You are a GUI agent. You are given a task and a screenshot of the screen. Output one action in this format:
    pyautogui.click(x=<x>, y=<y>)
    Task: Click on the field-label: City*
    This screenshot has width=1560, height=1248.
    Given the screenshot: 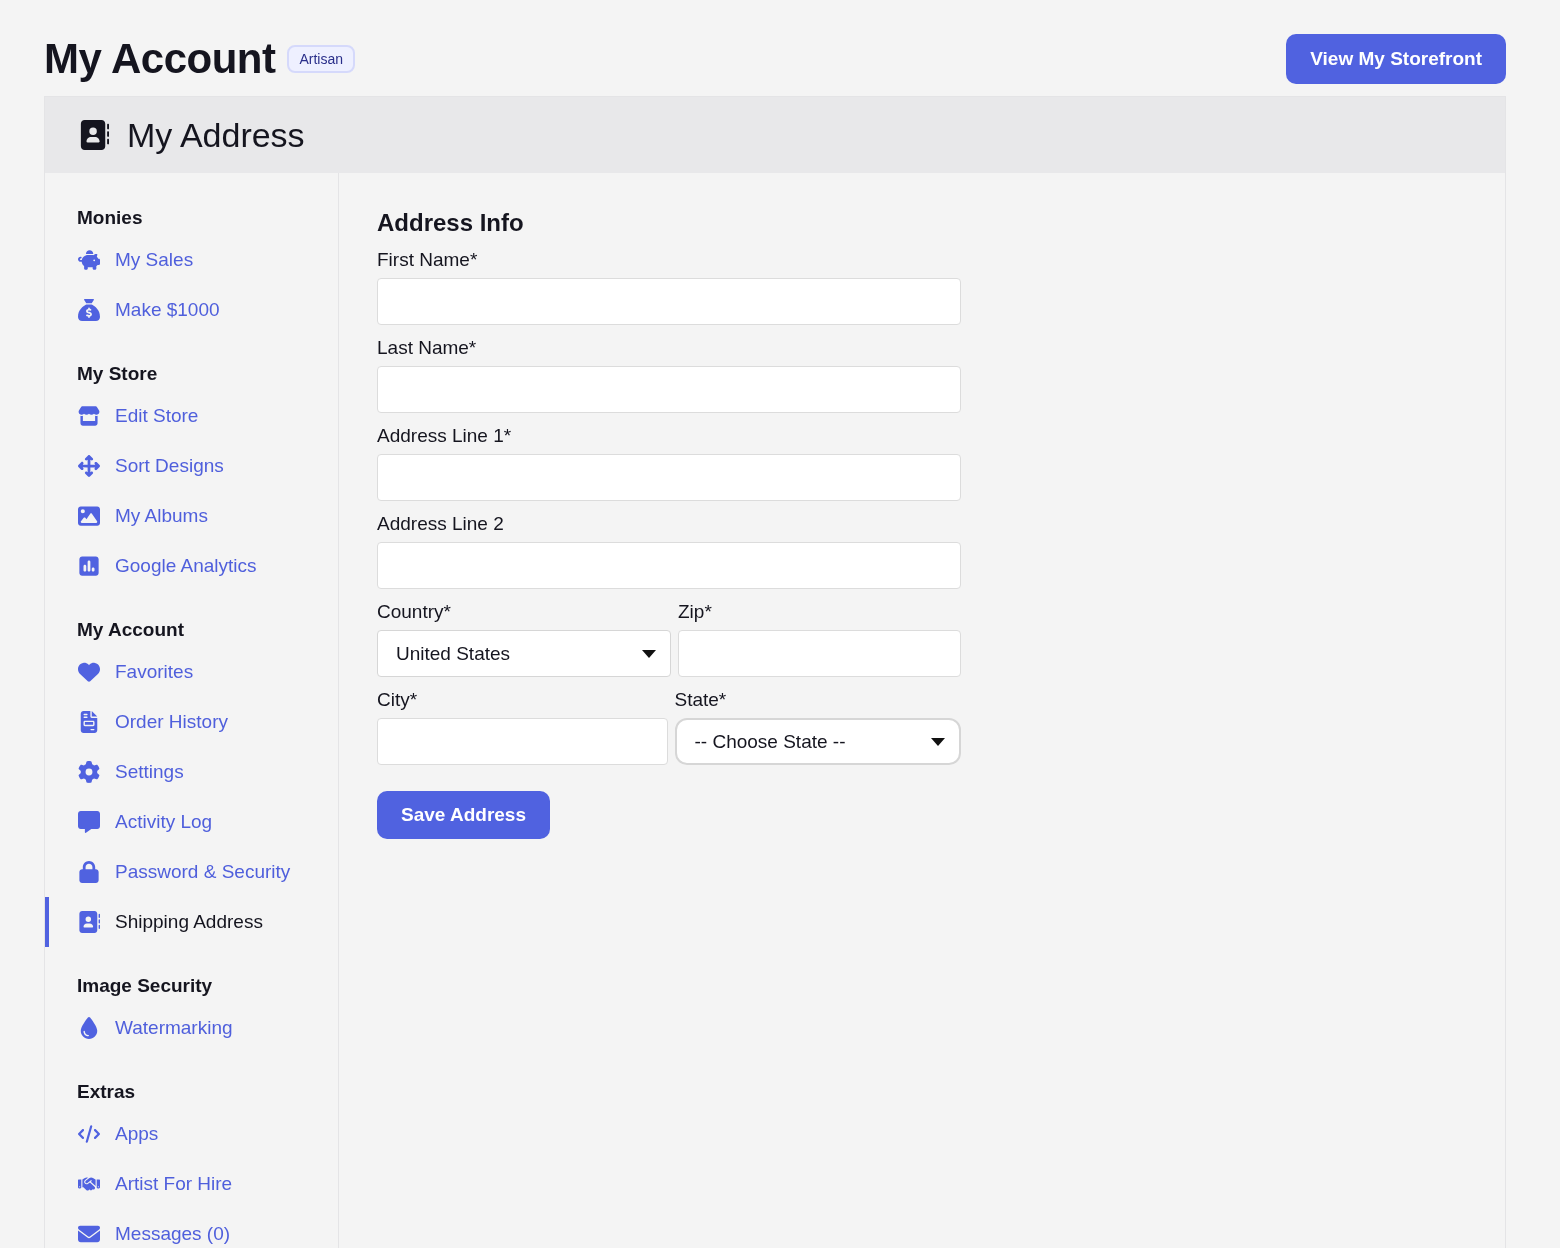 What is the action you would take?
    pyautogui.click(x=398, y=700)
    